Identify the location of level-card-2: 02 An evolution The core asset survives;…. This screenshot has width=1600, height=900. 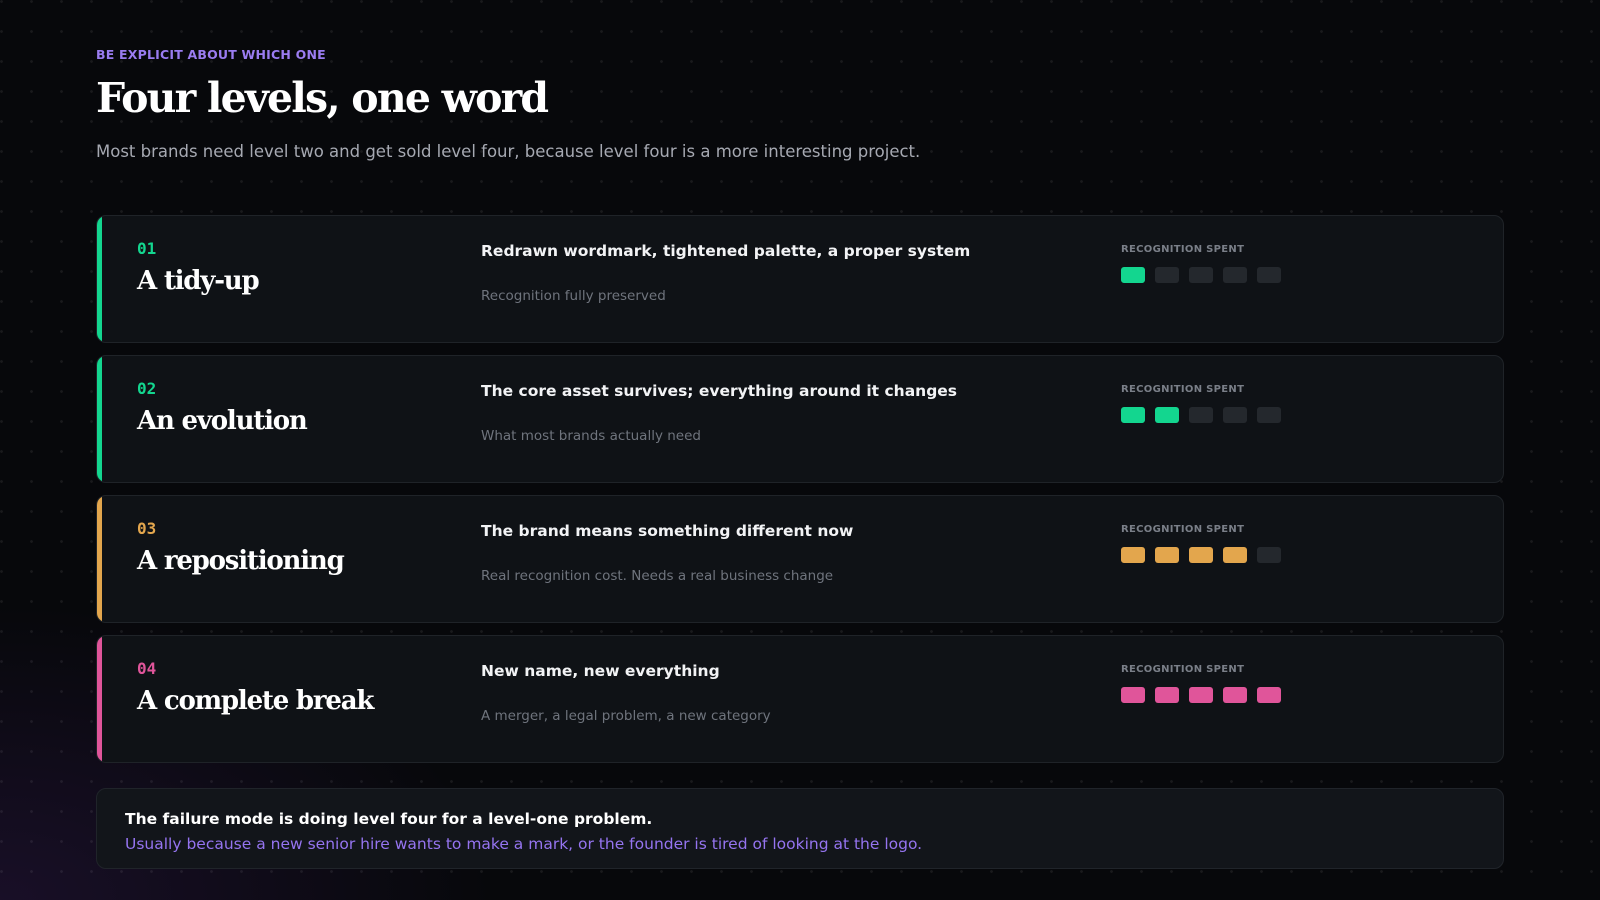
(800, 419).